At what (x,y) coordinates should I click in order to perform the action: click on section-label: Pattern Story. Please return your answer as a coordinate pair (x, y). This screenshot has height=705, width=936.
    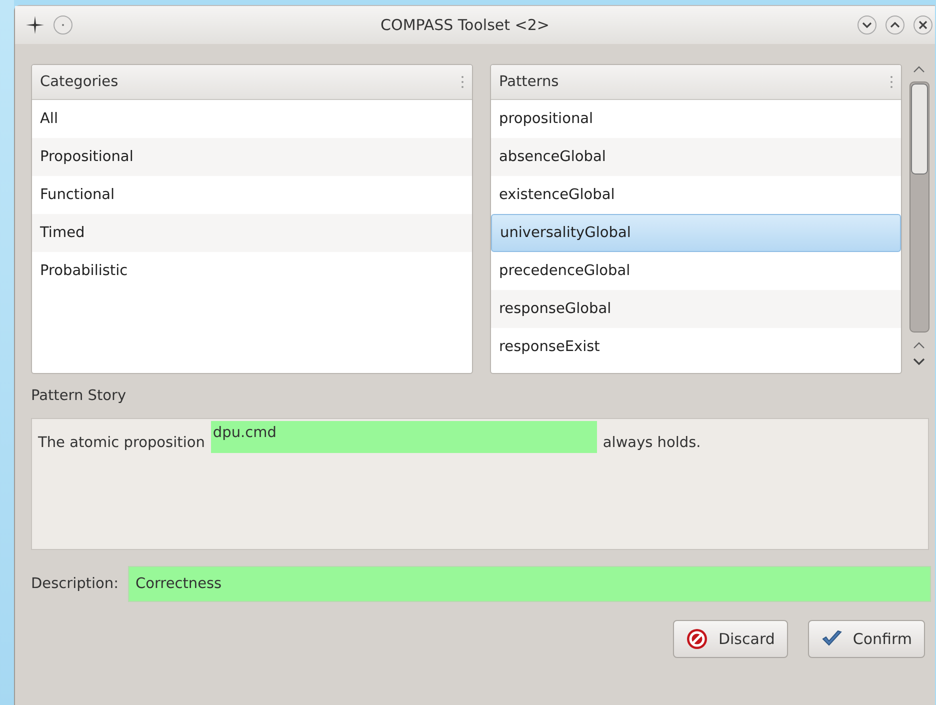
    Looking at the image, I should click on (79, 396).